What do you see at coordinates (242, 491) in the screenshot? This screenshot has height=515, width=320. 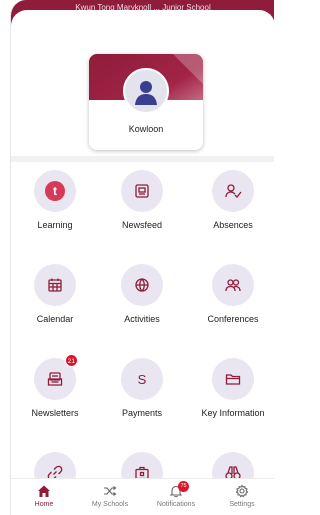 I see `gear-icon` at bounding box center [242, 491].